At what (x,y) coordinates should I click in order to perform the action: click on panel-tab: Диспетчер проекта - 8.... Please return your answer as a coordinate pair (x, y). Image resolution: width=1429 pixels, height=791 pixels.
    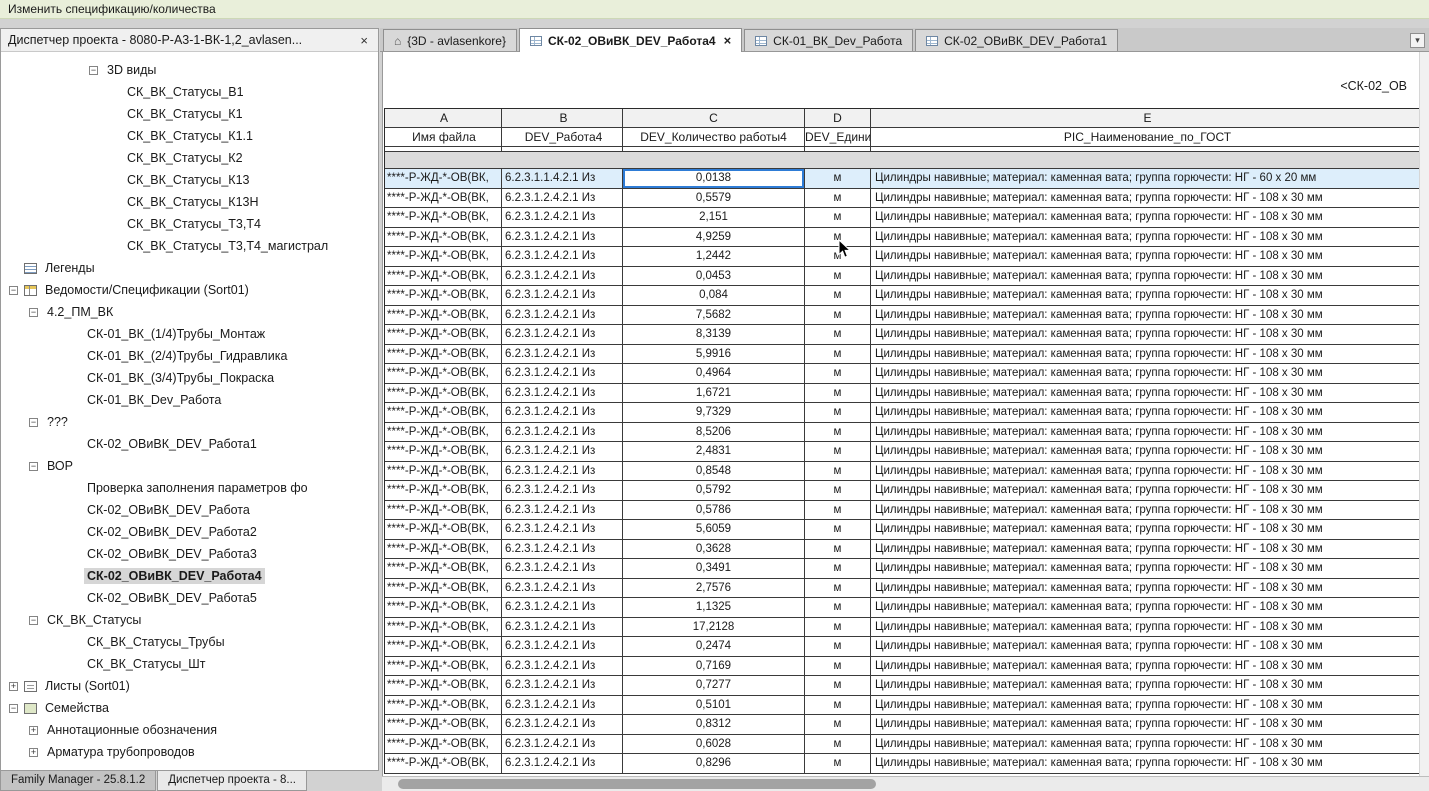
    Looking at the image, I should click on (232, 781).